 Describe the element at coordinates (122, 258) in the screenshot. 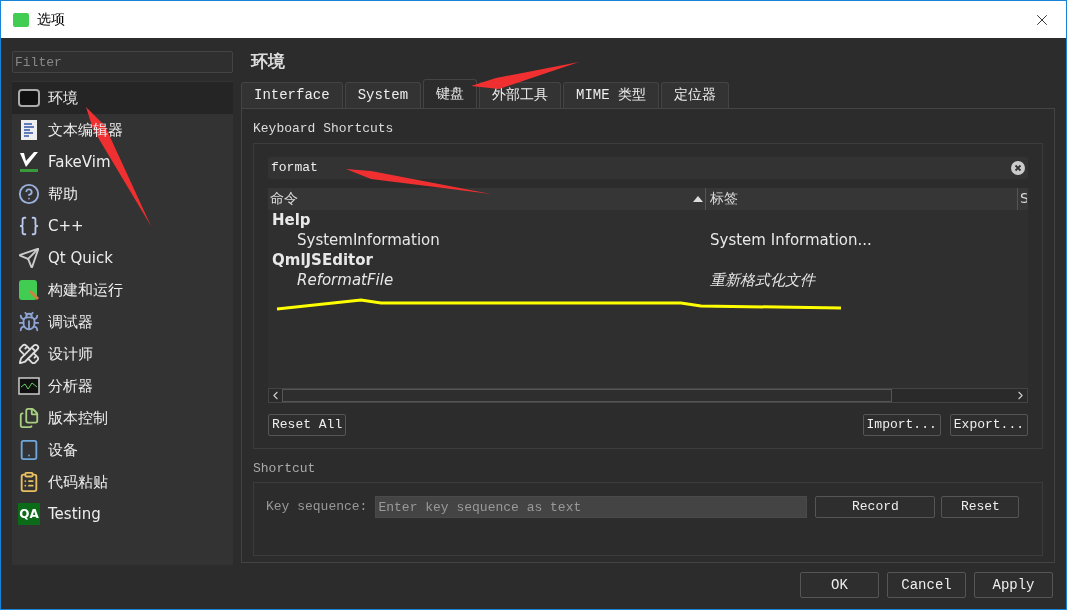

I see `category-item: Qt Quick` at that location.